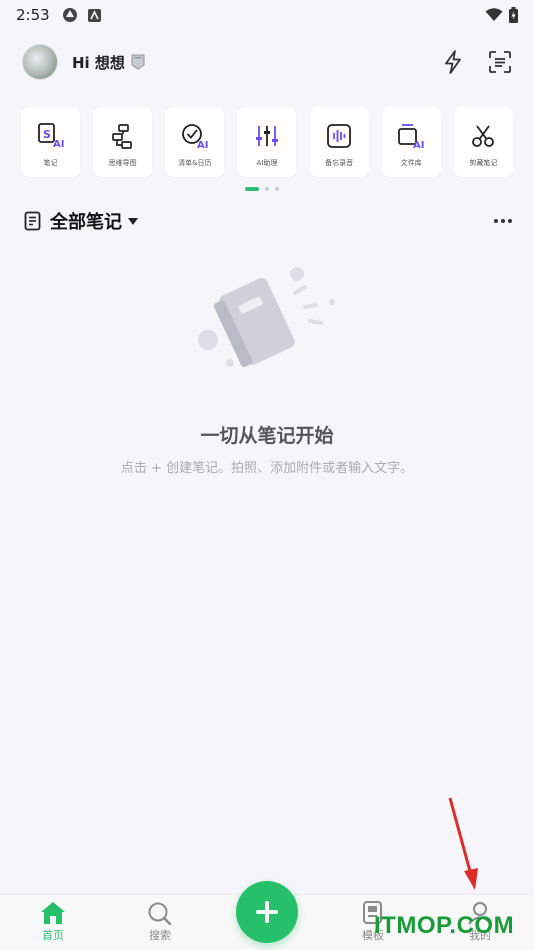  What do you see at coordinates (252, 189) in the screenshot?
I see `pager-dot-active` at bounding box center [252, 189].